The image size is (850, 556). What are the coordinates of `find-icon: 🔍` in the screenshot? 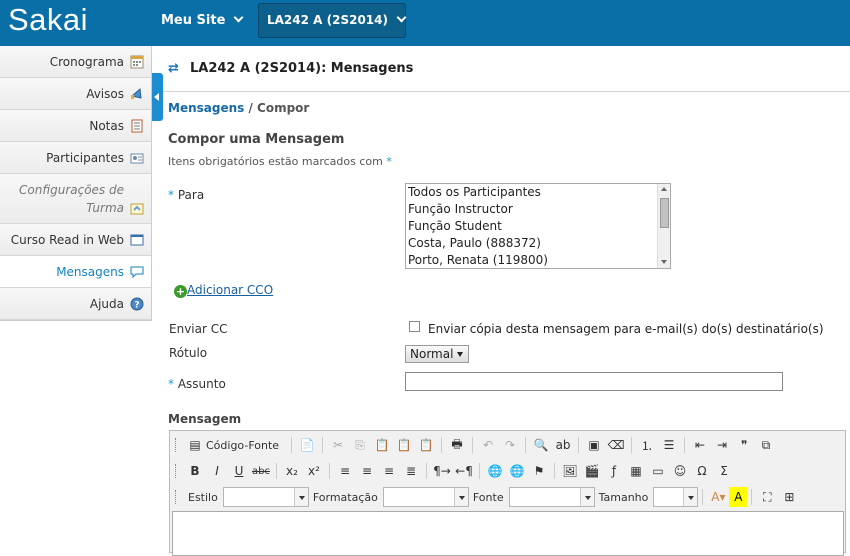 It's located at (541, 445).